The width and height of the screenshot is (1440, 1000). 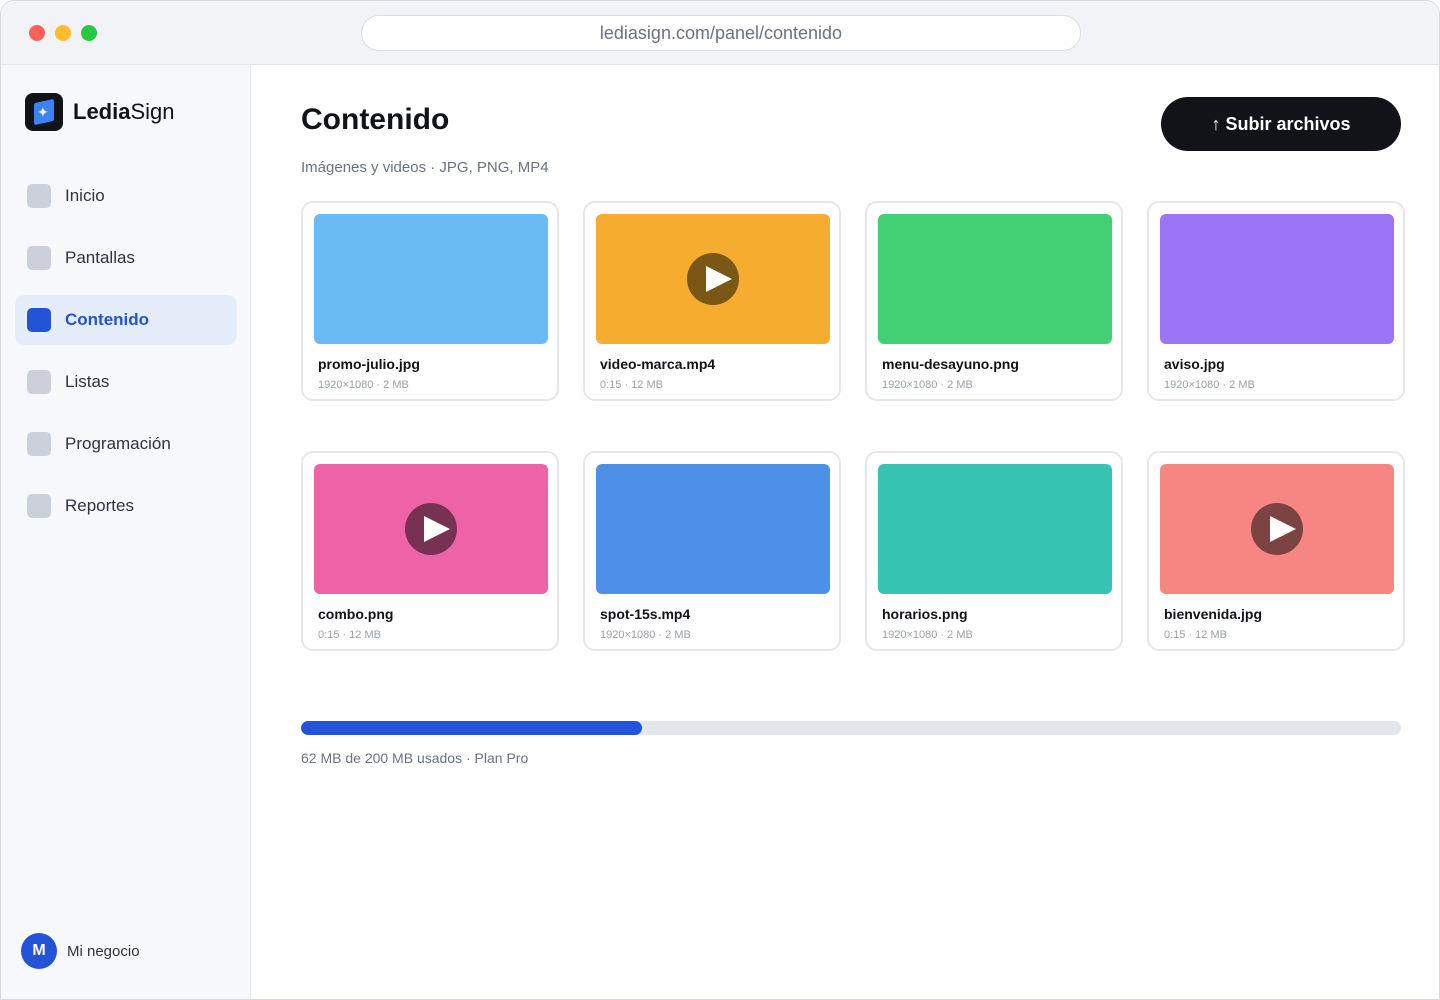 I want to click on brand-name-bold: Ledia, so click(x=102, y=111).